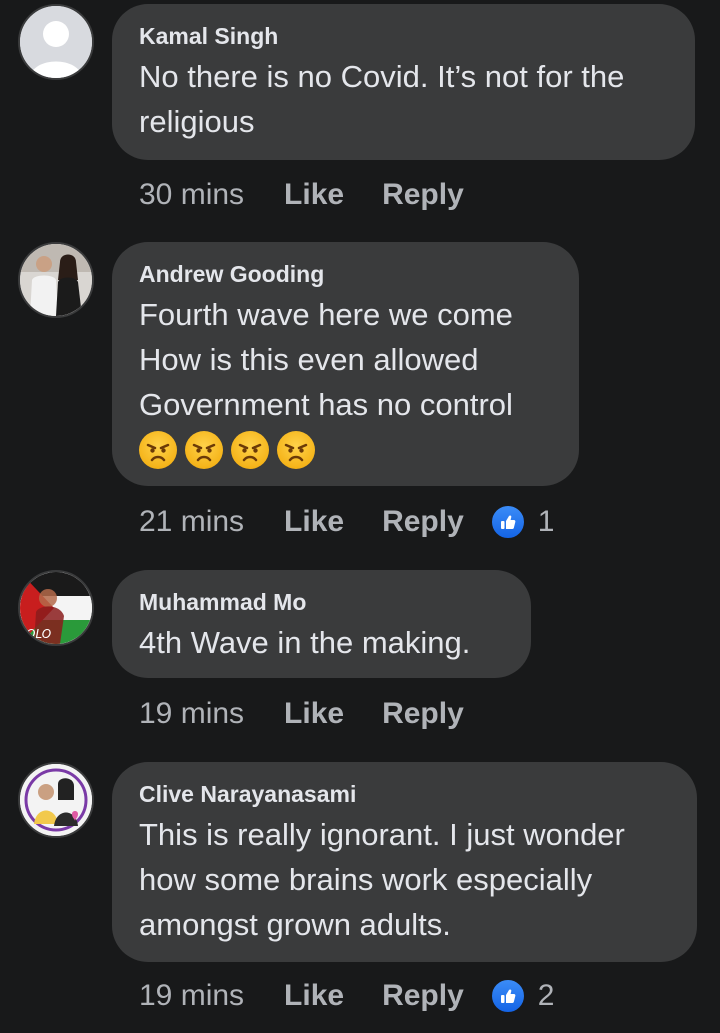 The image size is (720, 1033). I want to click on comment-author: Clive Narayanasami, so click(405, 794).